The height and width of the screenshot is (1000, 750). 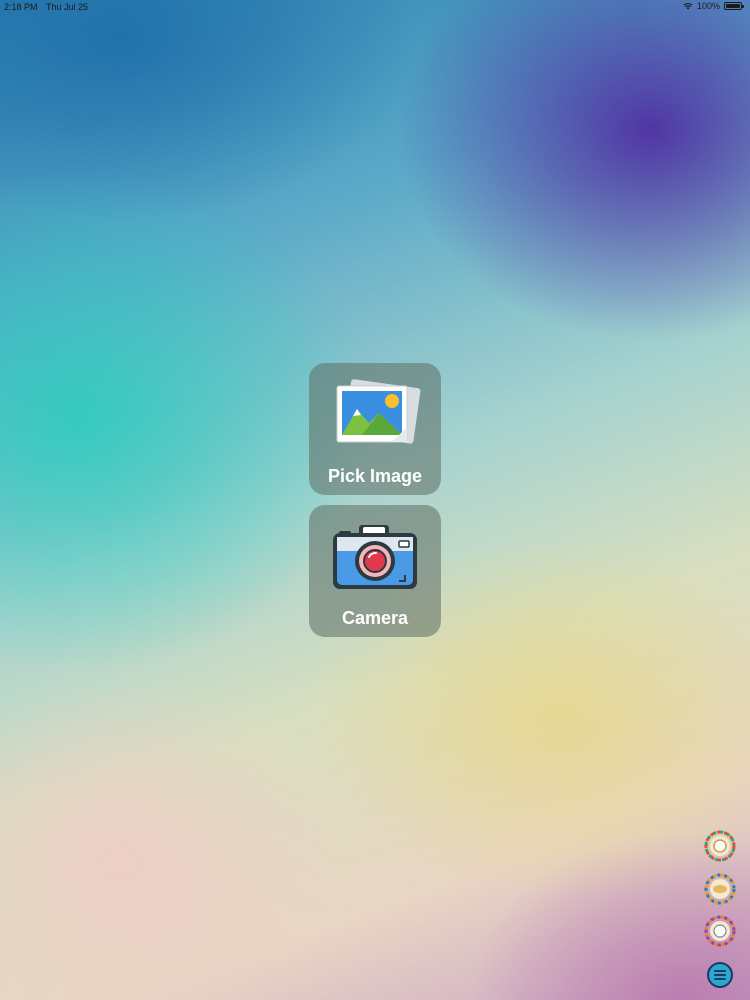 I want to click on photo-gallery-icon, so click(x=378, y=411).